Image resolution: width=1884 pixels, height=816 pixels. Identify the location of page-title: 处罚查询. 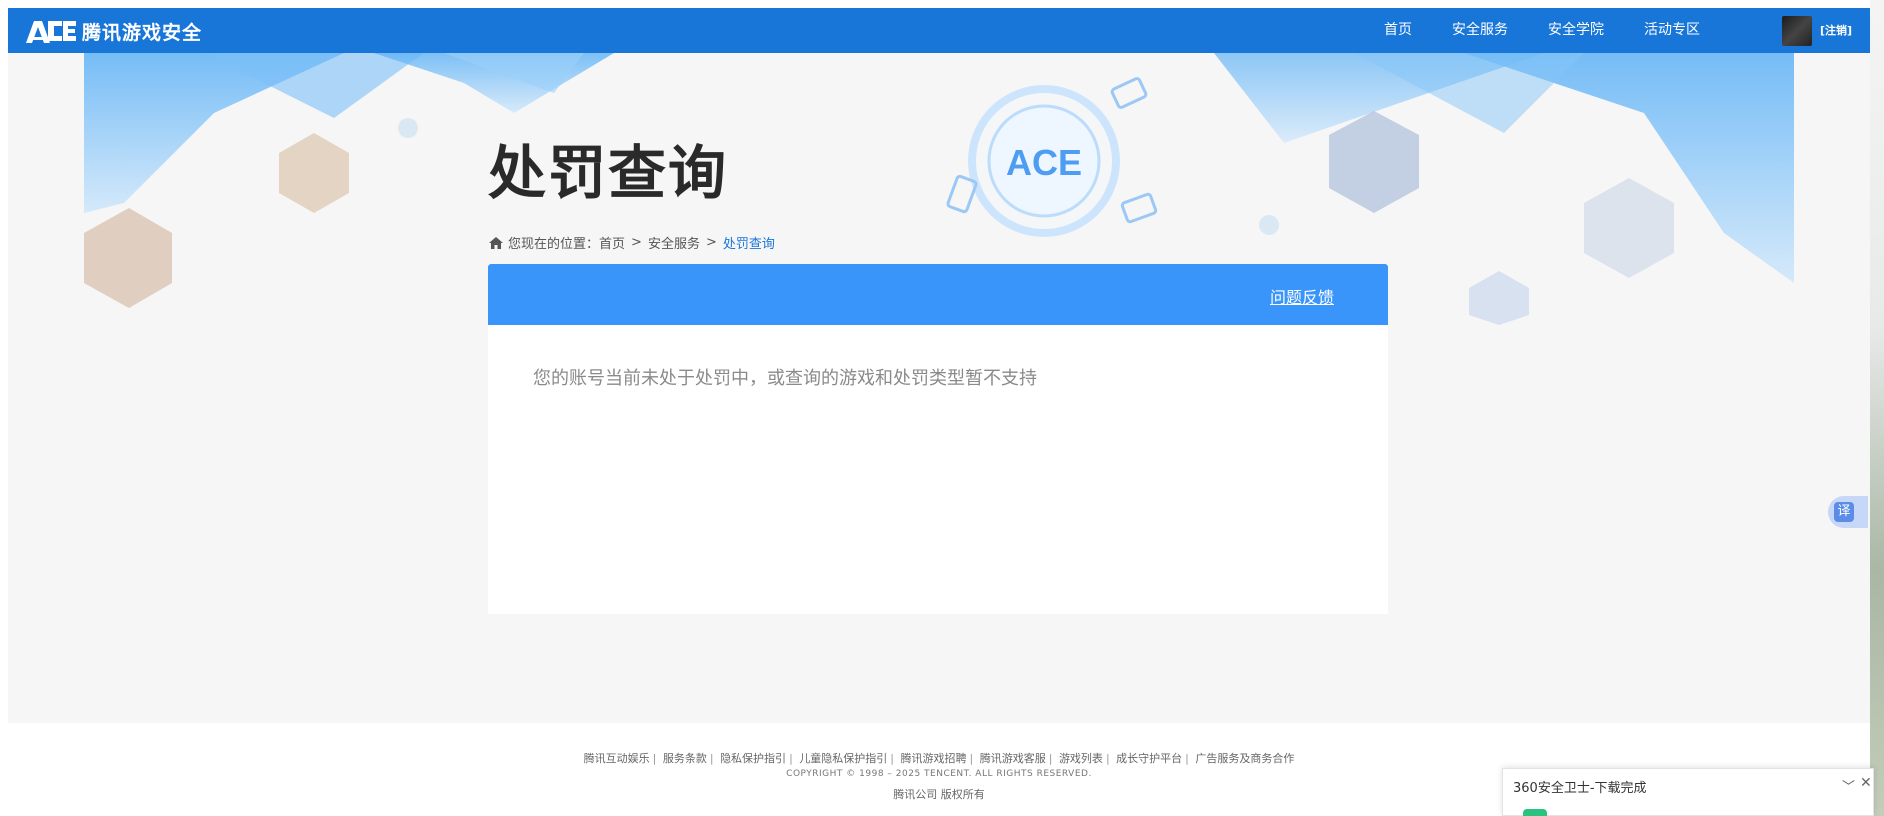
(608, 173).